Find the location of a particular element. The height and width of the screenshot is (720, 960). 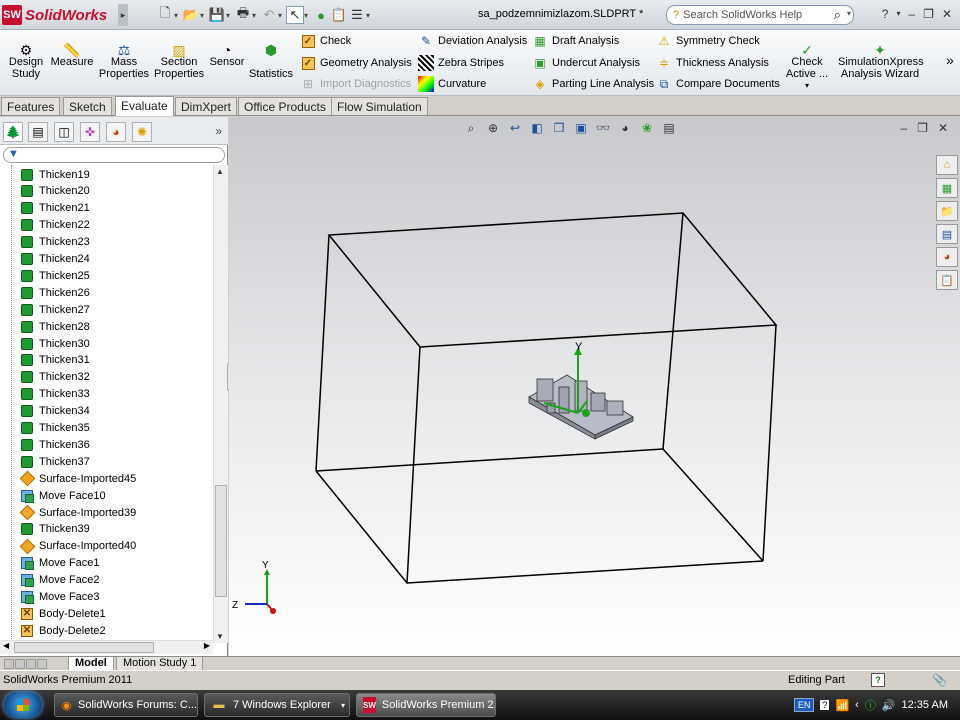

ribbon-more-icon: » is located at coordinates (950, 60).